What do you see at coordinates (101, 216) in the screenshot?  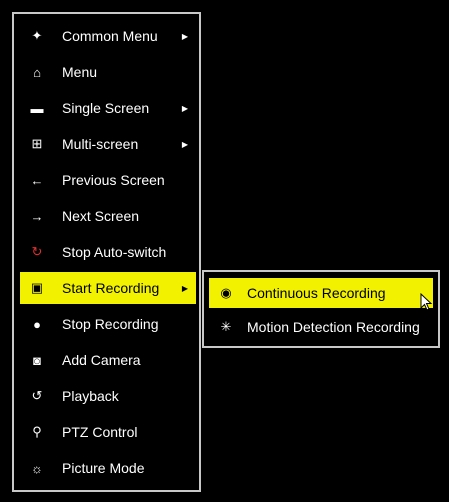 I see `menu-item-label: Next Screen` at bounding box center [101, 216].